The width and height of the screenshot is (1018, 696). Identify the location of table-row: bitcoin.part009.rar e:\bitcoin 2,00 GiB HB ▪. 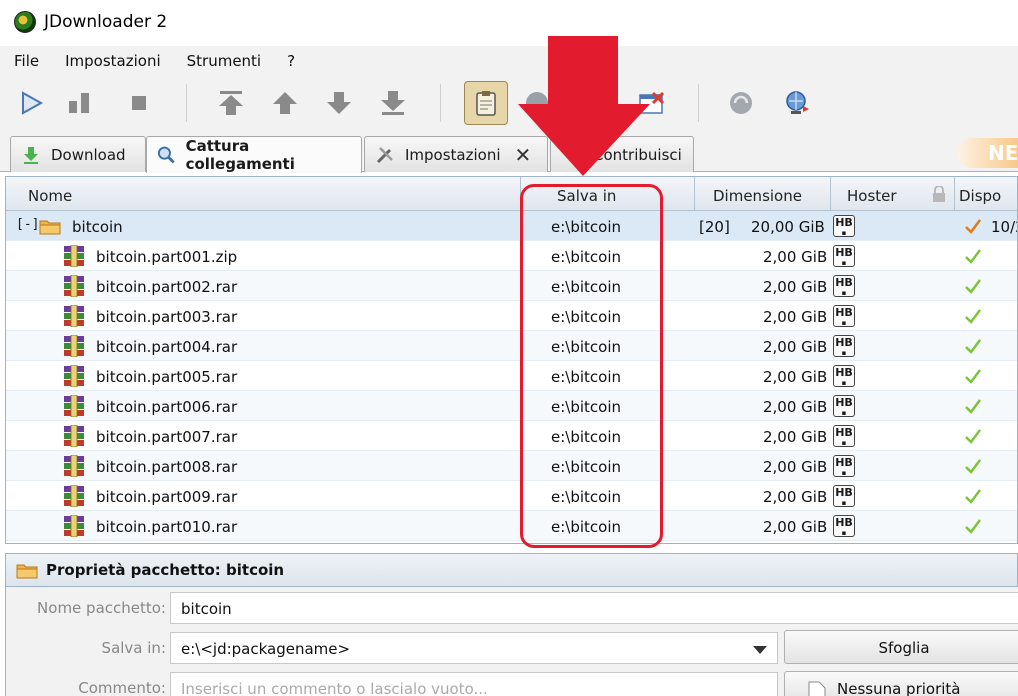
(511, 496).